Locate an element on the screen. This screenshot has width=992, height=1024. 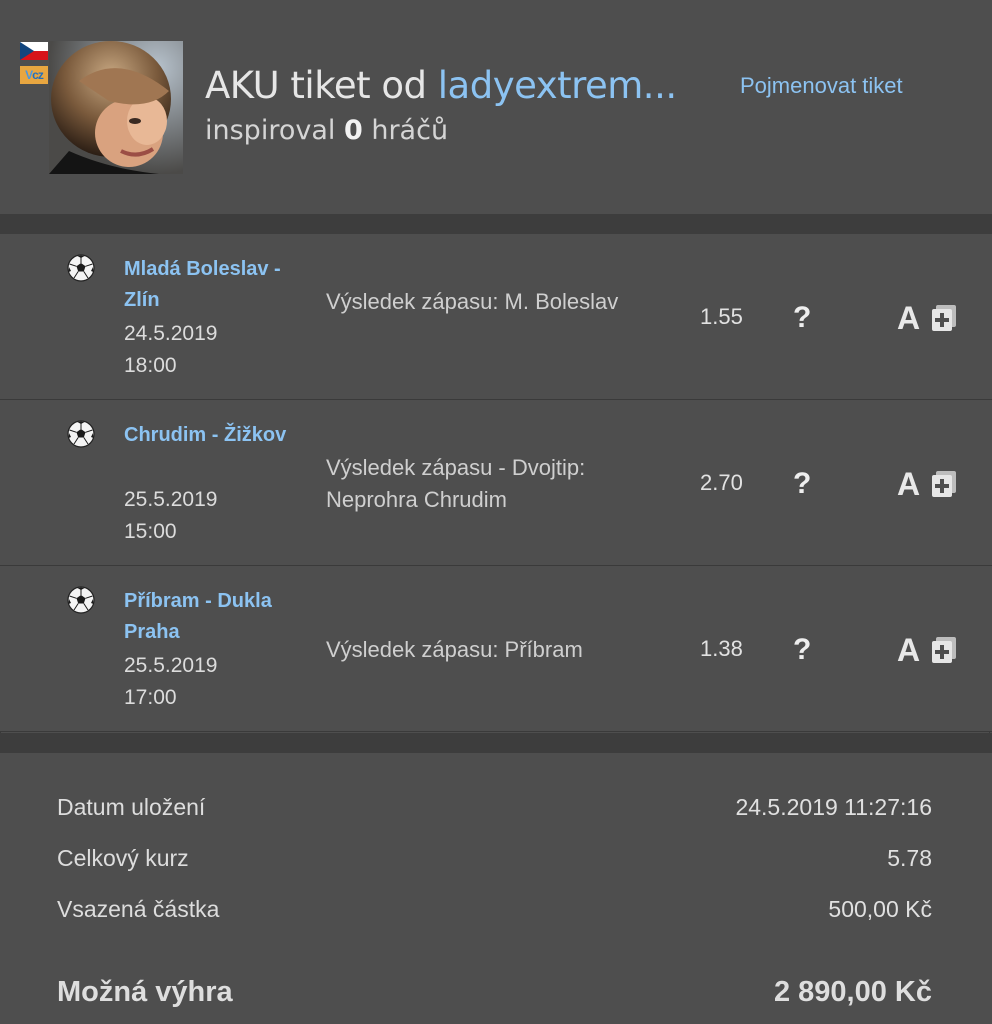
match-time: 18:00 is located at coordinates (150, 365).